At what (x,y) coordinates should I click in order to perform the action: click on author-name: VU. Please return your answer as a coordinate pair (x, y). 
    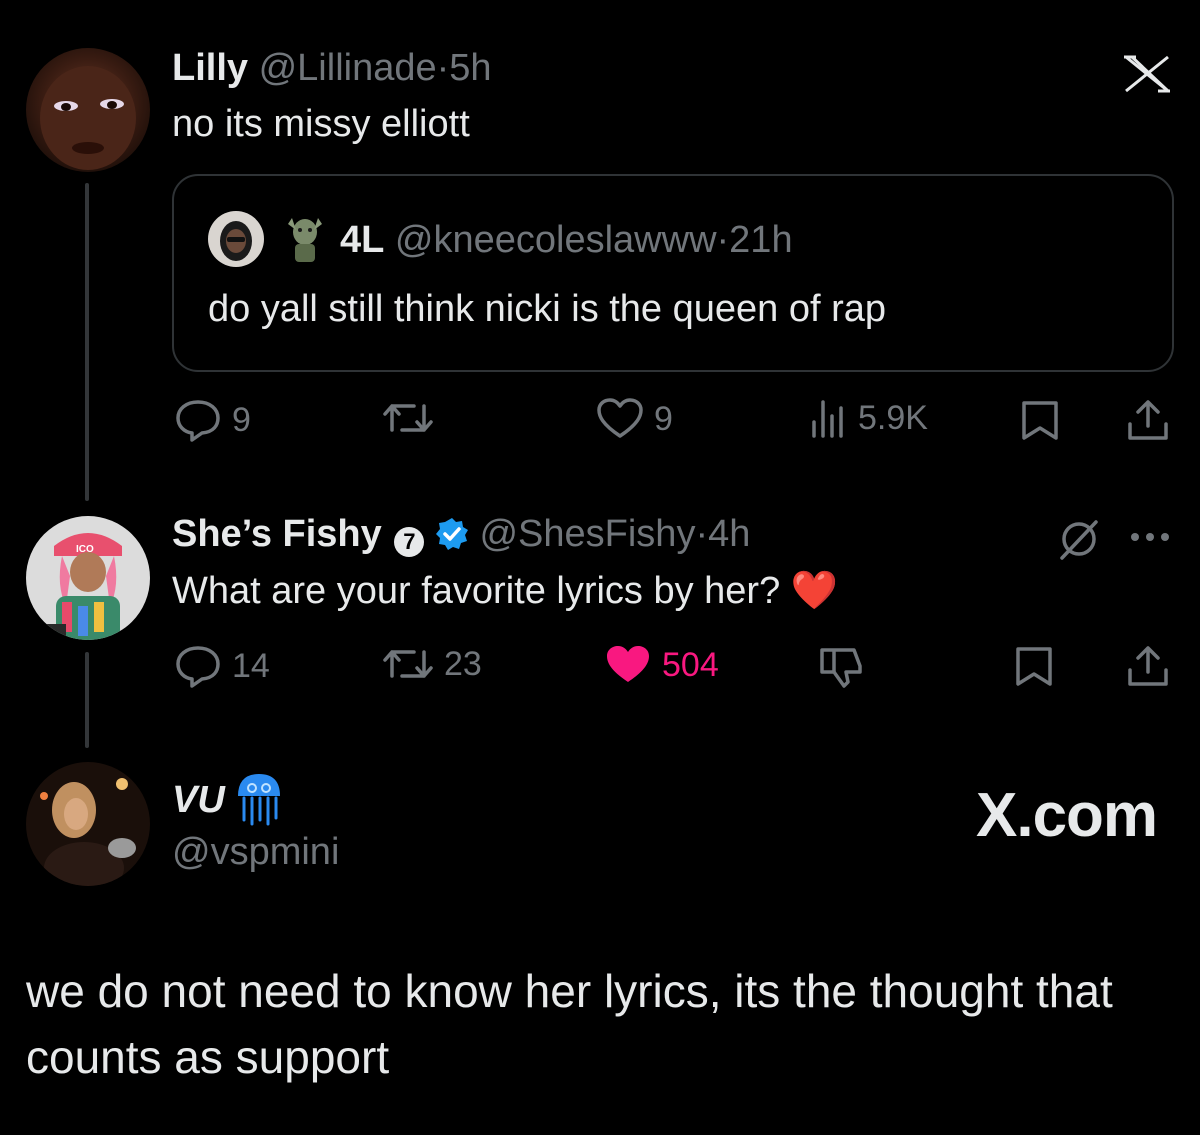
    Looking at the image, I should click on (198, 800).